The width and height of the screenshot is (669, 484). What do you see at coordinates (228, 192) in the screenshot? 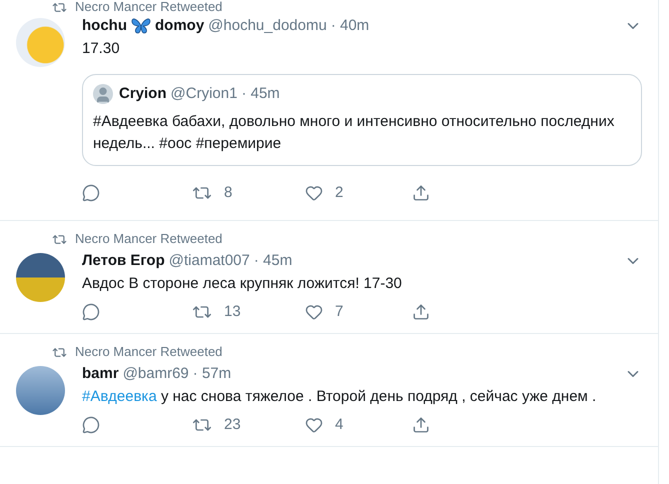
I see `retweet-count: 8` at bounding box center [228, 192].